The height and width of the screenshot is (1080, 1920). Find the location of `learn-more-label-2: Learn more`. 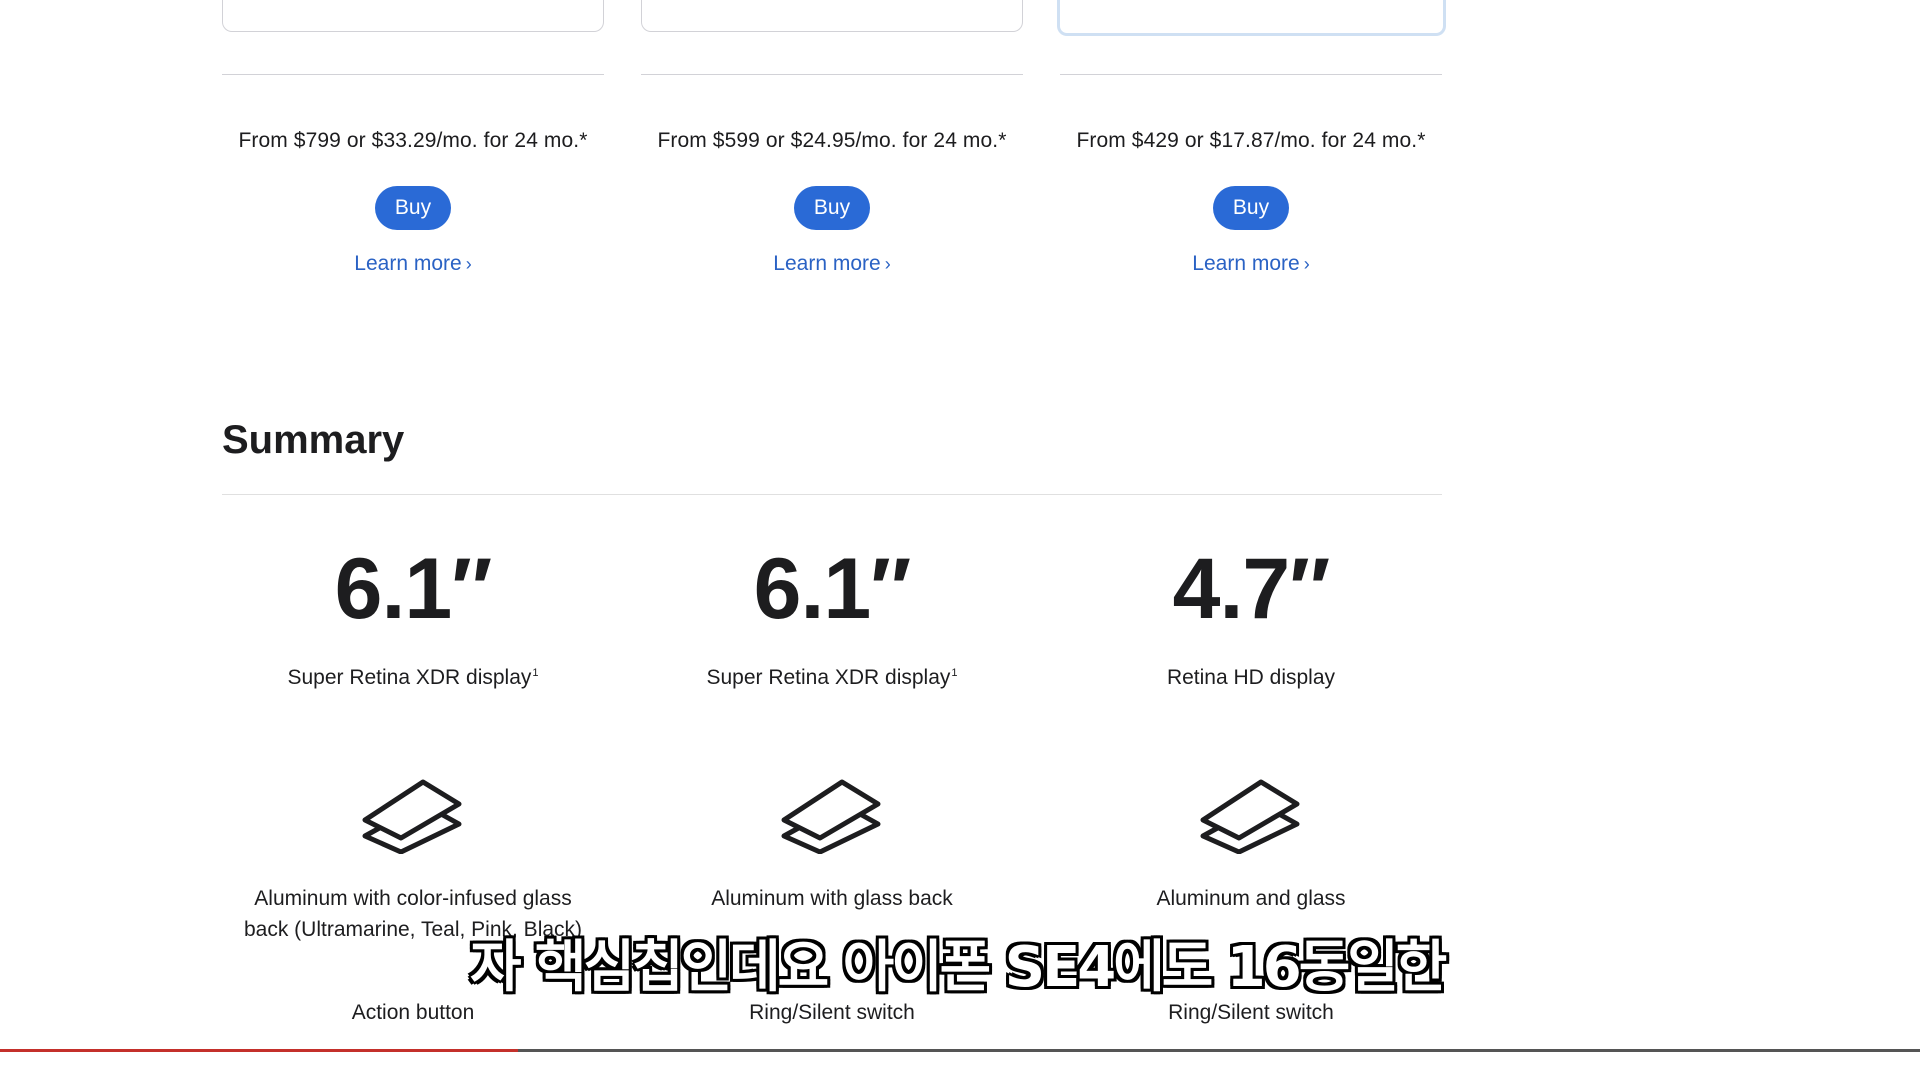

learn-more-label-2: Learn more is located at coordinates (827, 263).